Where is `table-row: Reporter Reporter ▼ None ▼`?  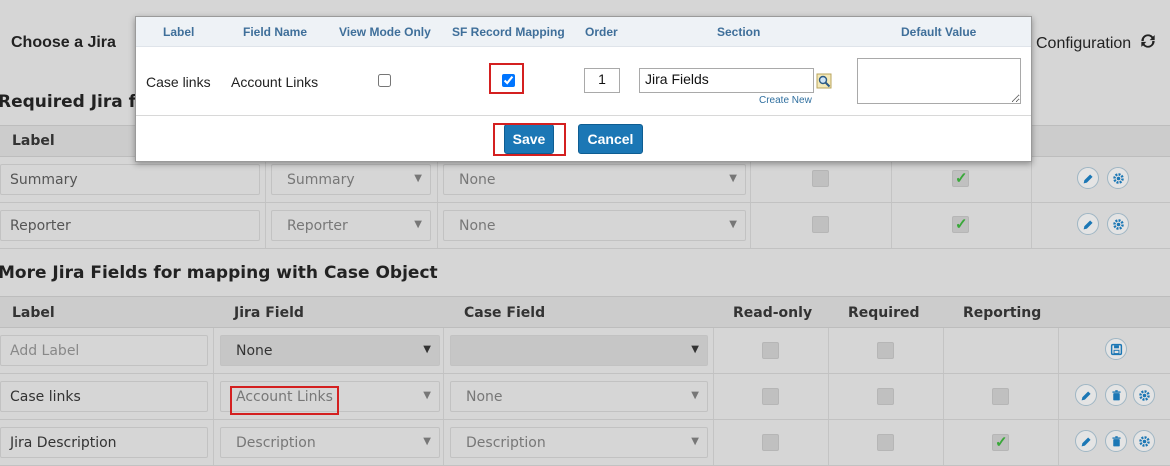
table-row: Reporter Reporter ▼ None ▼ is located at coordinates (585, 226).